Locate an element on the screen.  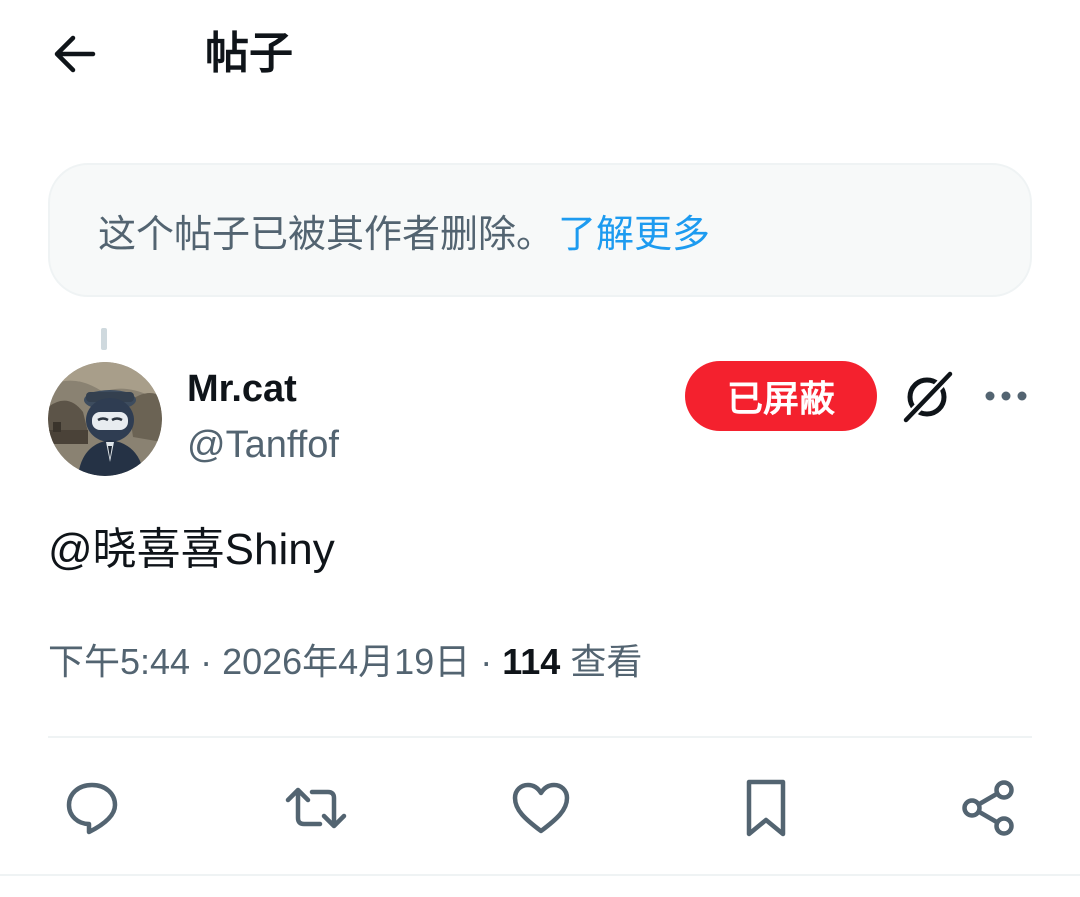
author-display-name: Mr.cat is located at coordinates (242, 389).